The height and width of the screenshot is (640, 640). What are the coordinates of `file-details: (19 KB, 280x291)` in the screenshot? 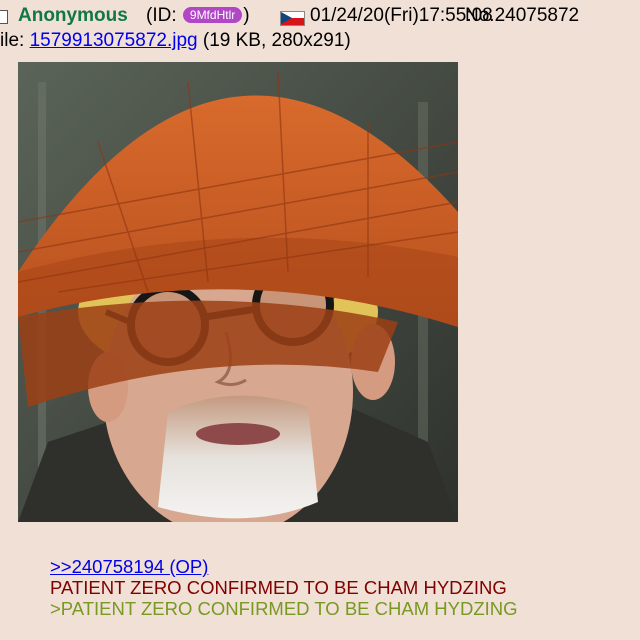 It's located at (276, 40).